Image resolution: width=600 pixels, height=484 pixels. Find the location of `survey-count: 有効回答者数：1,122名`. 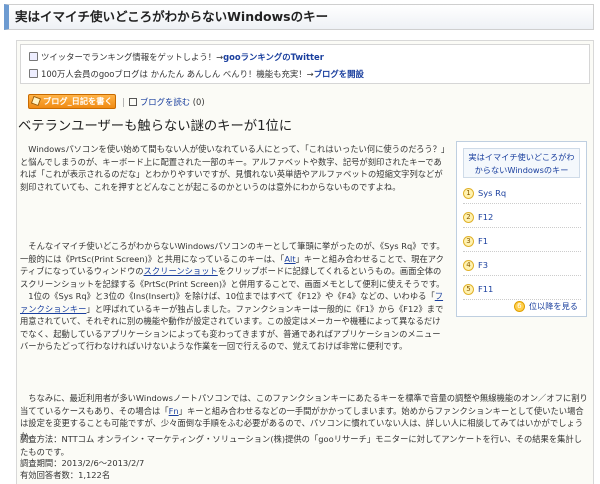

survey-count: 有効回答者数：1,122名 is located at coordinates (65, 475).